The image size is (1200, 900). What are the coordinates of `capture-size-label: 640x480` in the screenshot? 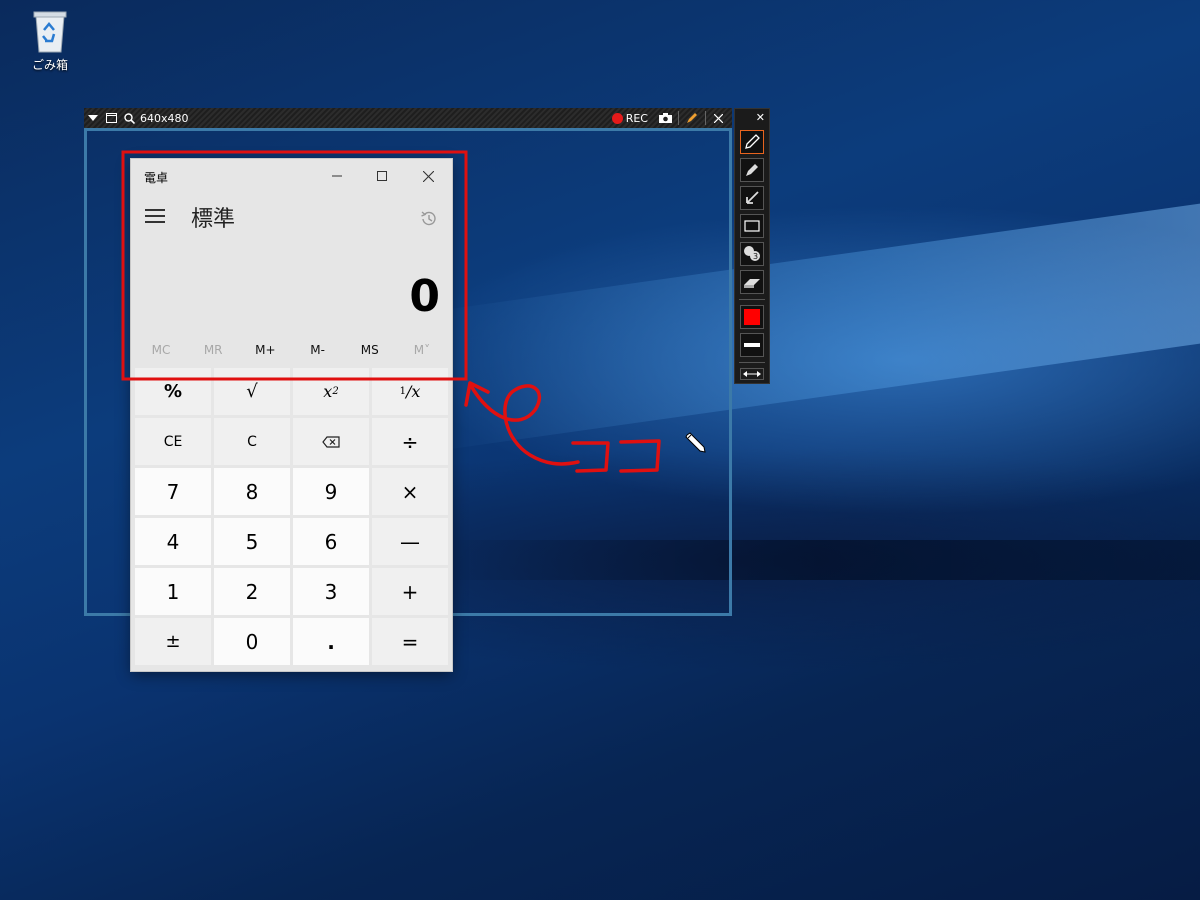 It's located at (164, 118).